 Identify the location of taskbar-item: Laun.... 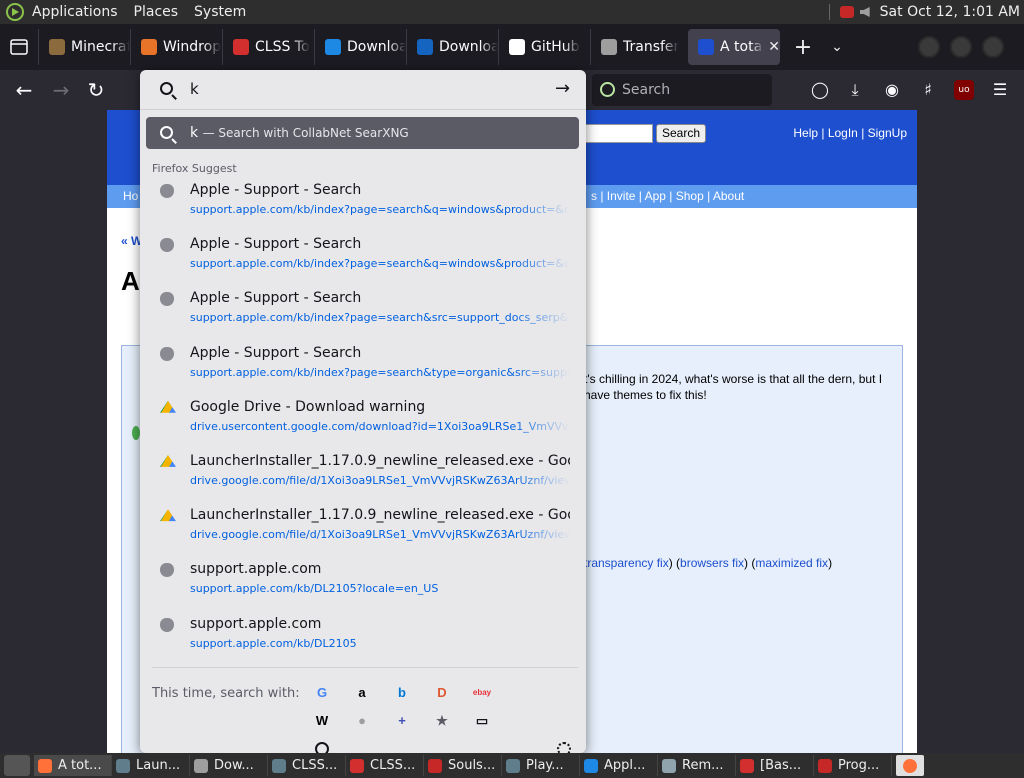
(151, 765).